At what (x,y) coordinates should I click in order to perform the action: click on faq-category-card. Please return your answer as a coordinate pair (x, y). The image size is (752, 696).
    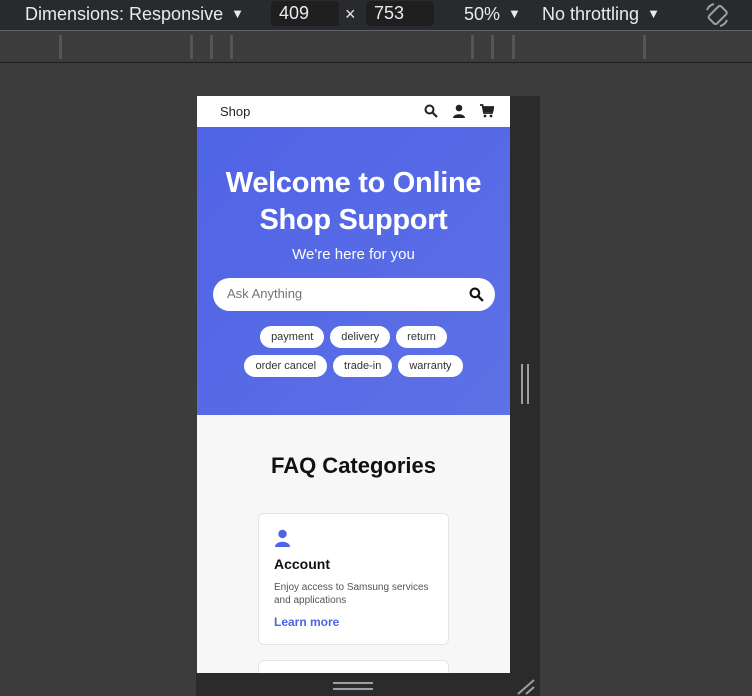
    Looking at the image, I should click on (353, 666).